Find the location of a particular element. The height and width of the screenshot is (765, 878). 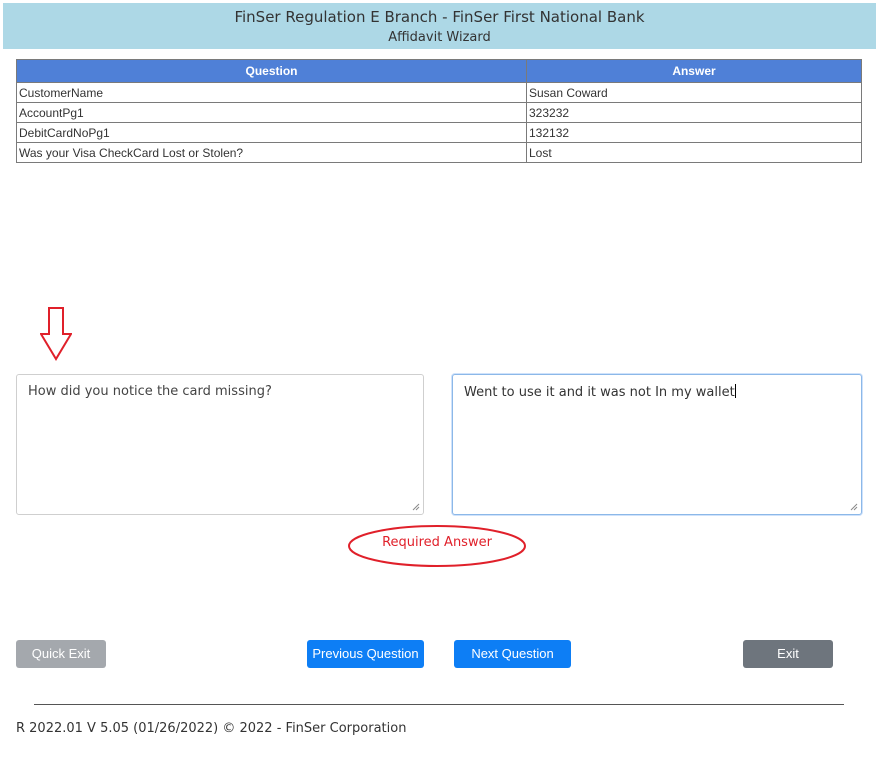

previous-question-button: Previous Question is located at coordinates (365, 654).